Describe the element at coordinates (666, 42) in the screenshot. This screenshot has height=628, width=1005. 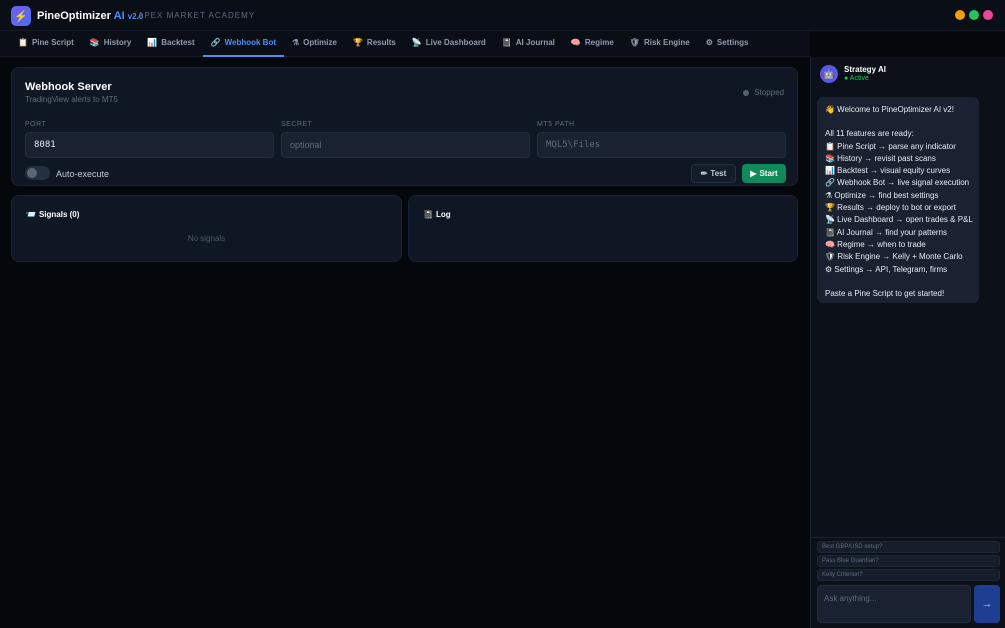
I see `tab-label: Risk Engine` at that location.